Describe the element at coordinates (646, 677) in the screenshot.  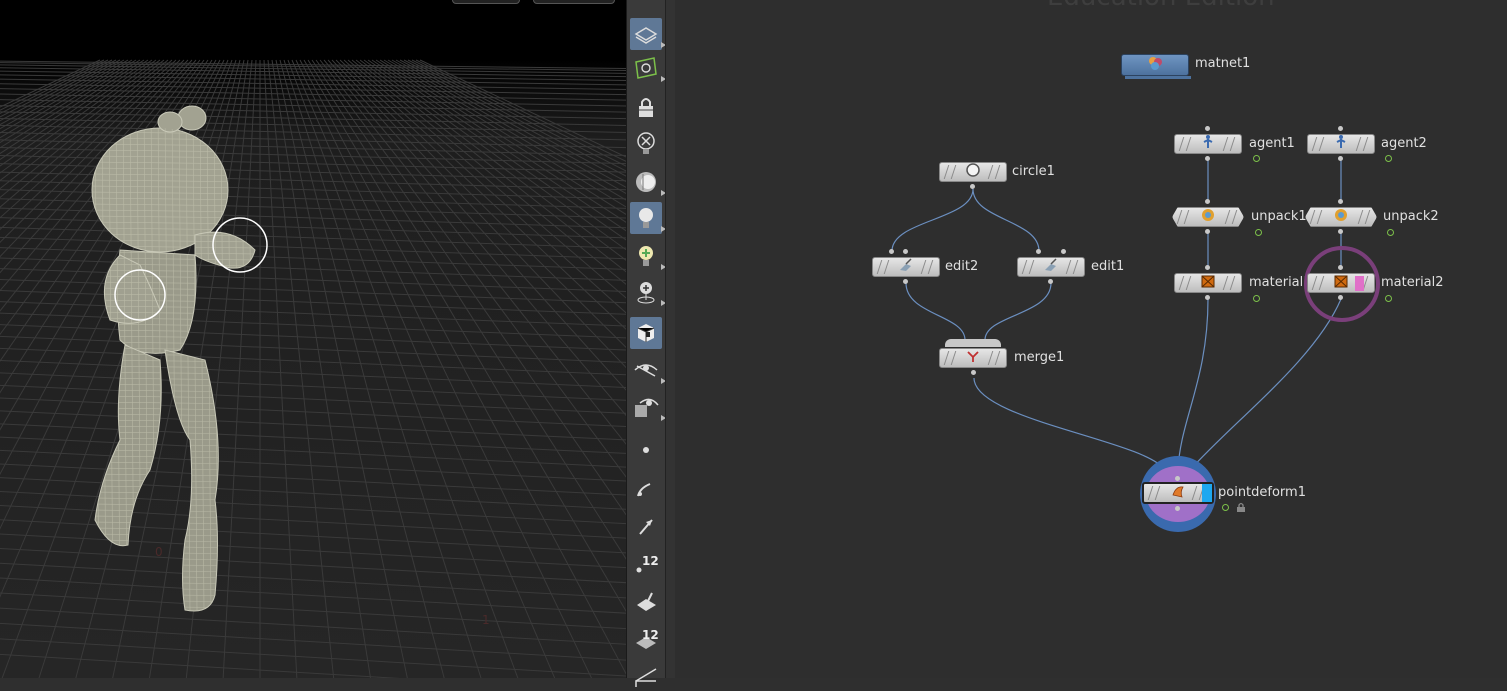
I see `uv-display-icon` at that location.